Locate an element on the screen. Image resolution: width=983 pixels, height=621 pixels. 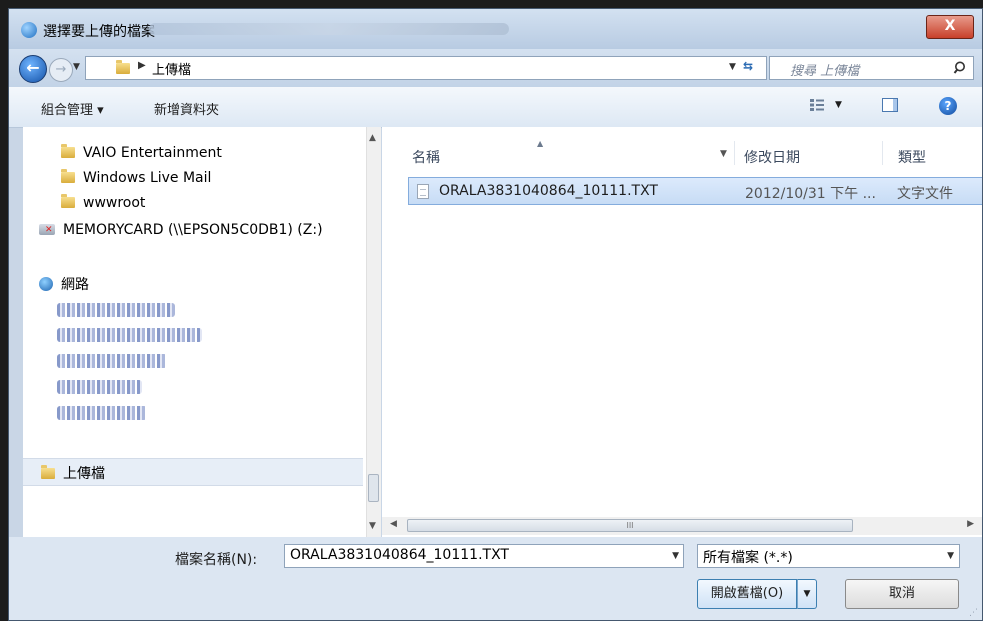
search-placeholder: 搜尋 上傳檔 is located at coordinates (825, 71).